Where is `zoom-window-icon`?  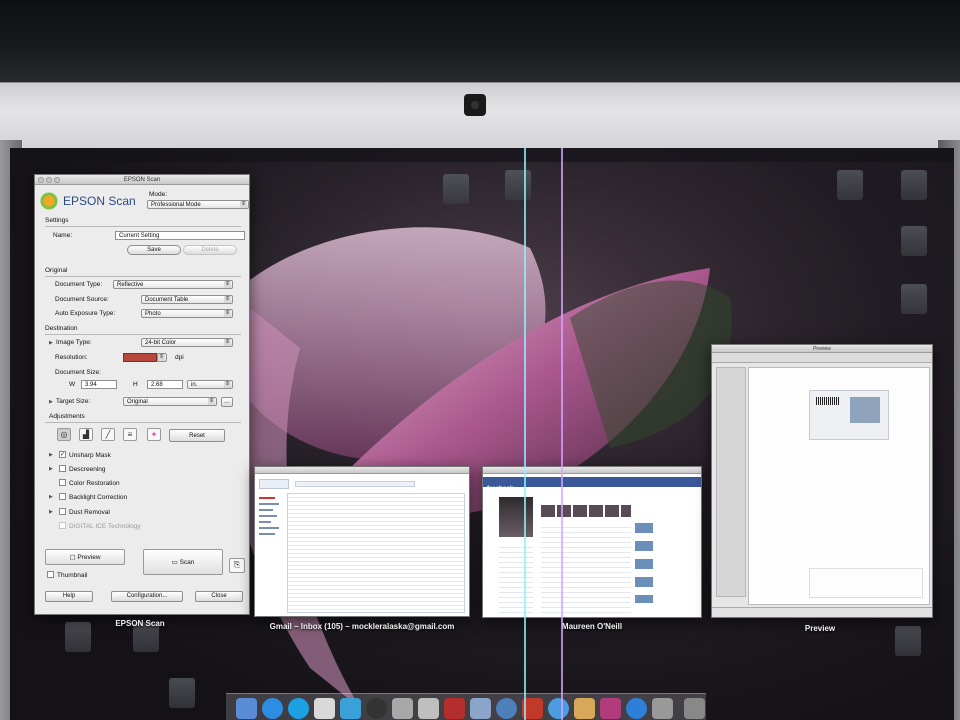
zoom-window-icon is located at coordinates (57, 180).